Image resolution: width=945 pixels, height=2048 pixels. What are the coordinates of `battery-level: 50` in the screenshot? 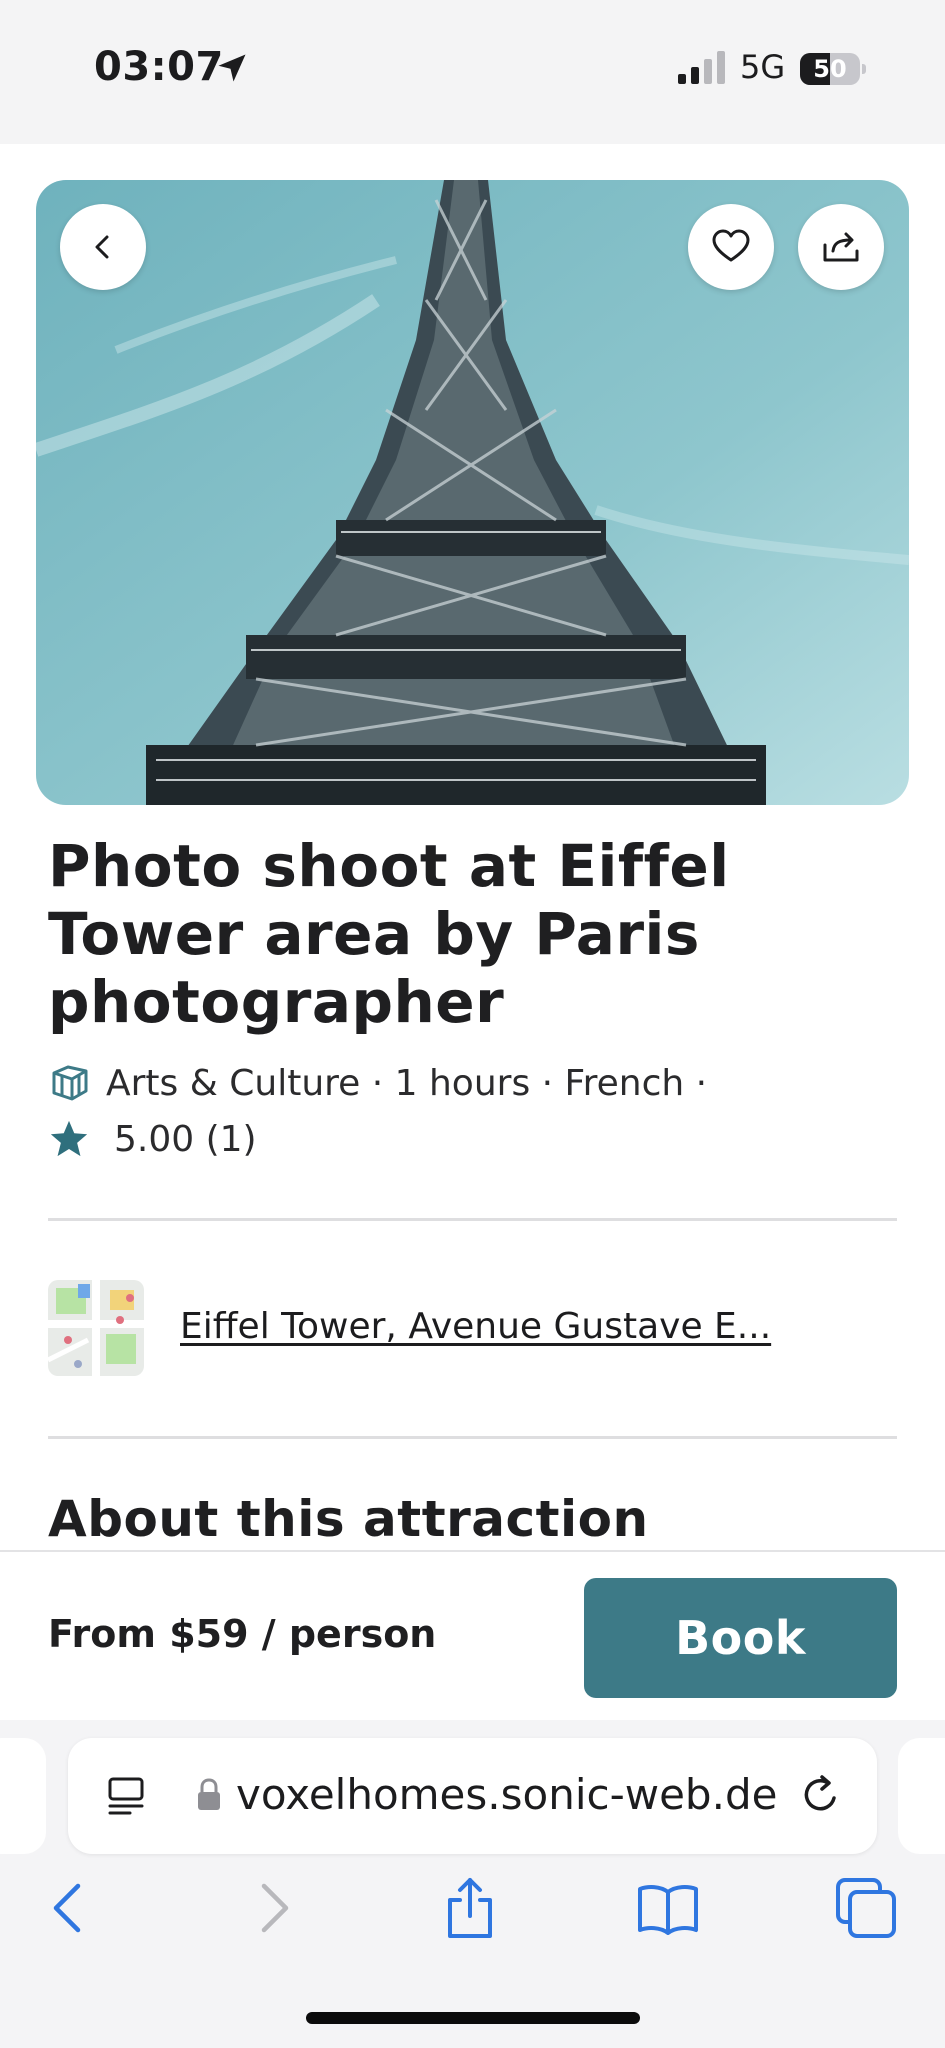 It's located at (830, 69).